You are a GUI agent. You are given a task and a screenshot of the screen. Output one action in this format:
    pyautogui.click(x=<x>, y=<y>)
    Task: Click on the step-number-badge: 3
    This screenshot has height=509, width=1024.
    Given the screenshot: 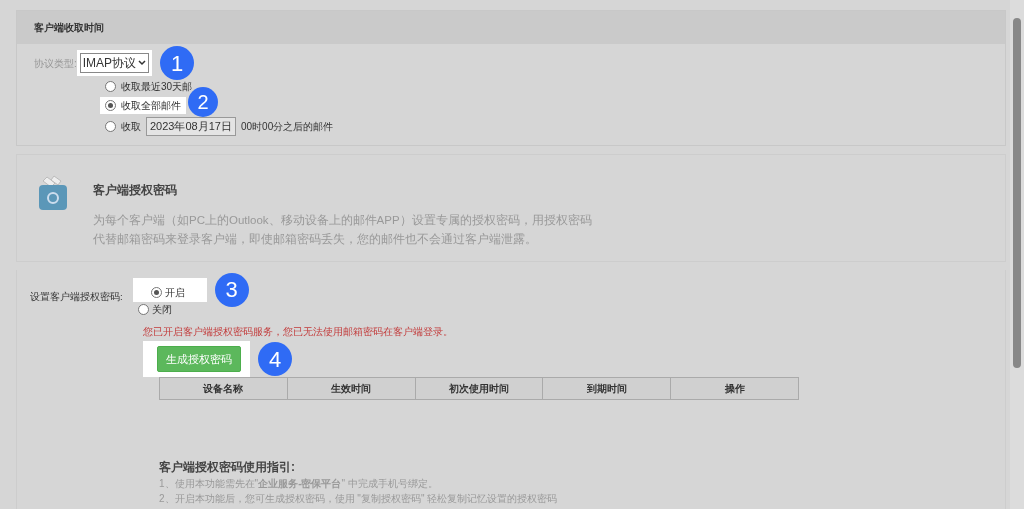 What is the action you would take?
    pyautogui.click(x=231, y=289)
    